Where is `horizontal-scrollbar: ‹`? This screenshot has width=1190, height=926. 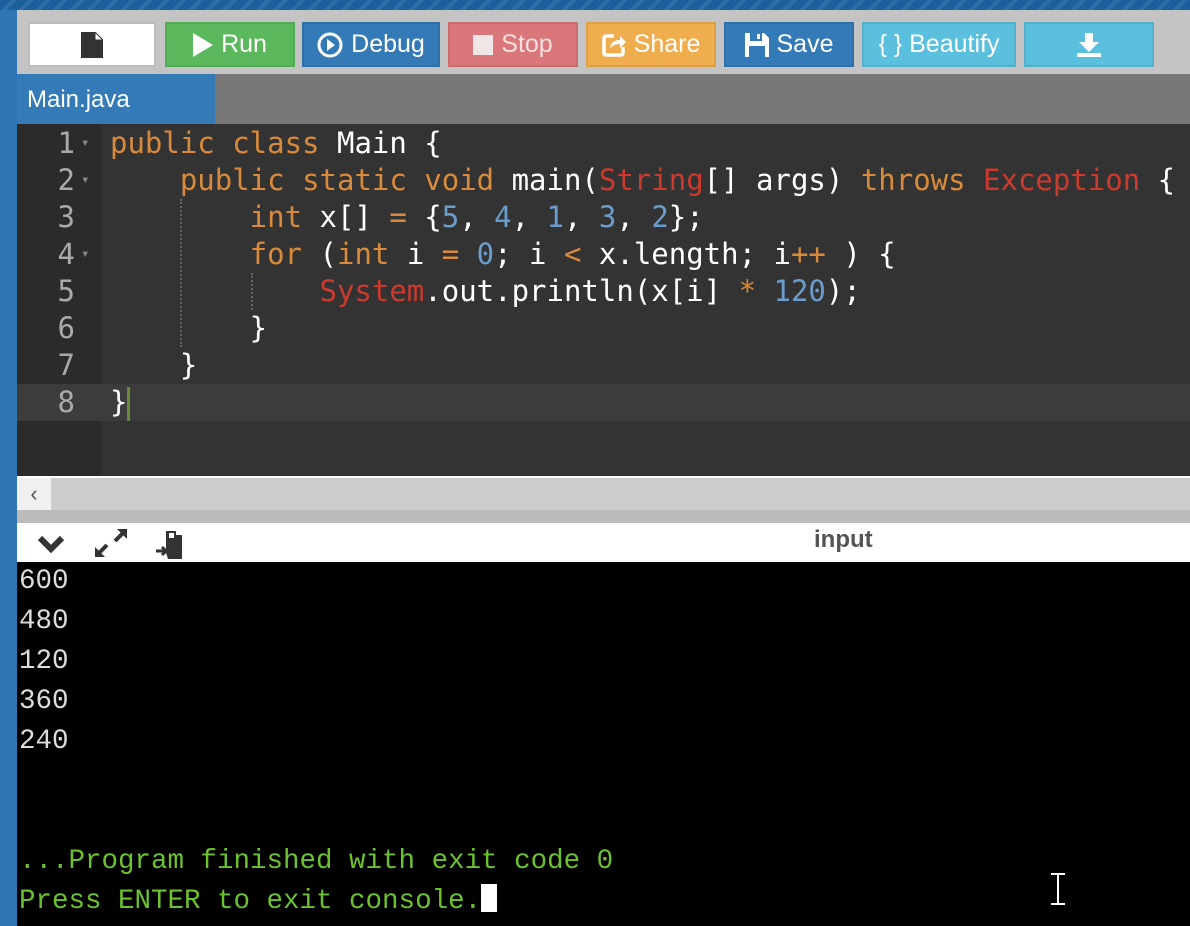
horizontal-scrollbar: ‹ is located at coordinates (603, 493).